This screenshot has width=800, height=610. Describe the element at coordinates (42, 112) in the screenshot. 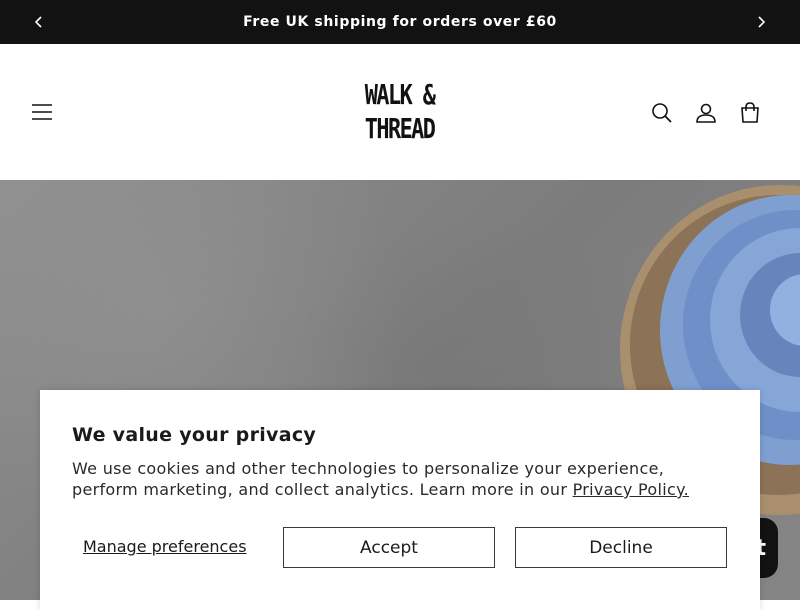

I see `menu-icon` at that location.